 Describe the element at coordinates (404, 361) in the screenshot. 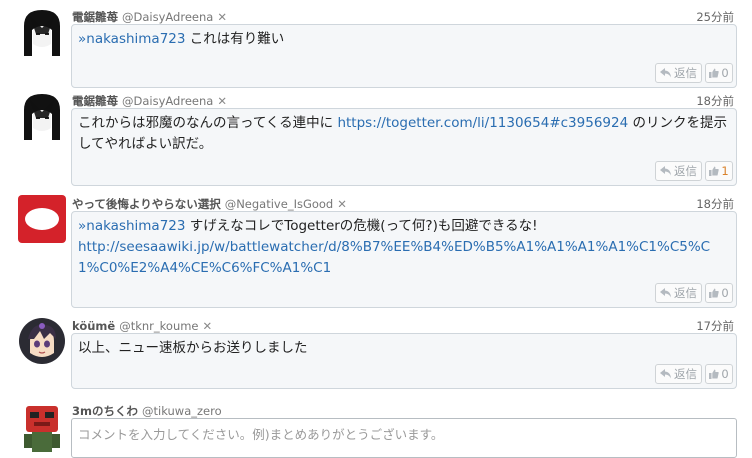

I see `comment-bubble: 以上、ニュー速板からお送りしました 返信 0` at that location.